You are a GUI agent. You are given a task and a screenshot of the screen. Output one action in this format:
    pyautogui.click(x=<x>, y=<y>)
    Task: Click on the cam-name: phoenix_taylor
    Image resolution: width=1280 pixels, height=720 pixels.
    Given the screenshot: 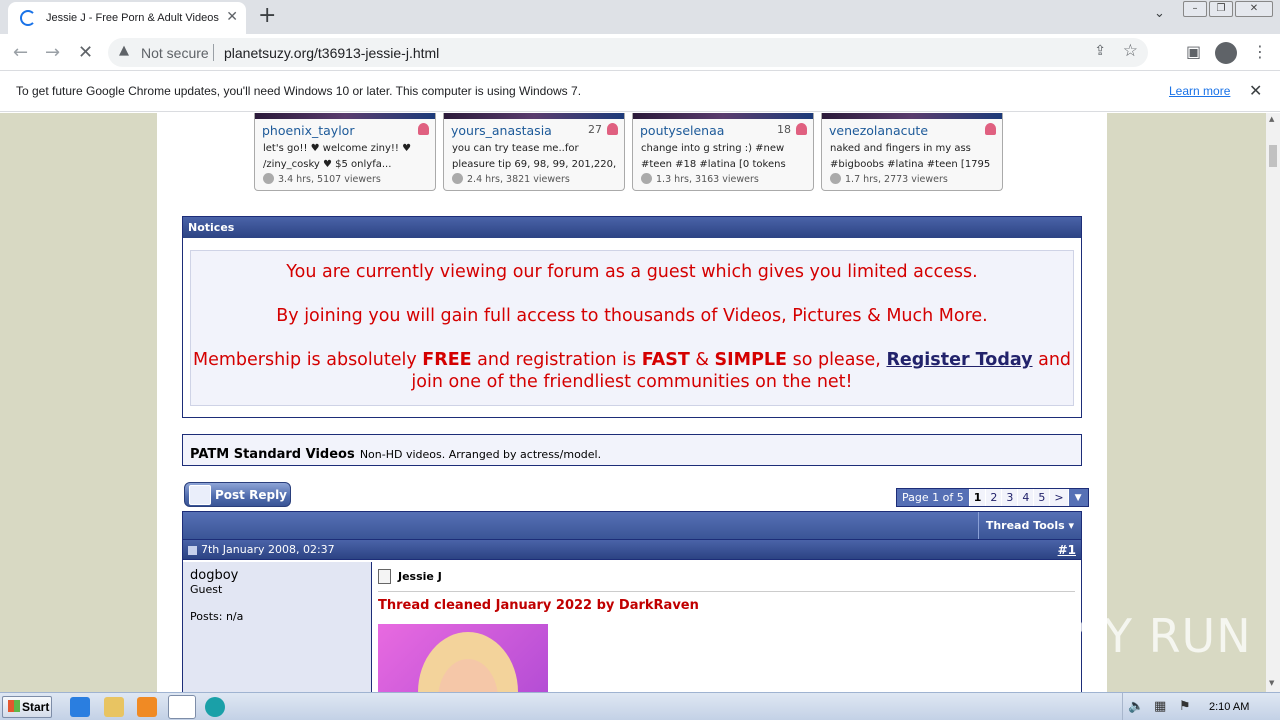 What is the action you would take?
    pyautogui.click(x=308, y=130)
    